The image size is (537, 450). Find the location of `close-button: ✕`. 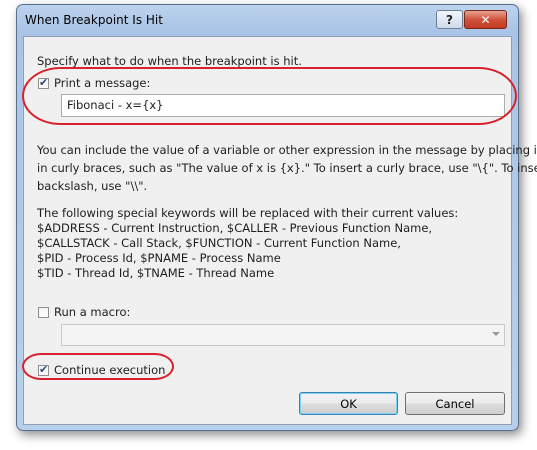

close-button: ✕ is located at coordinates (485, 19).